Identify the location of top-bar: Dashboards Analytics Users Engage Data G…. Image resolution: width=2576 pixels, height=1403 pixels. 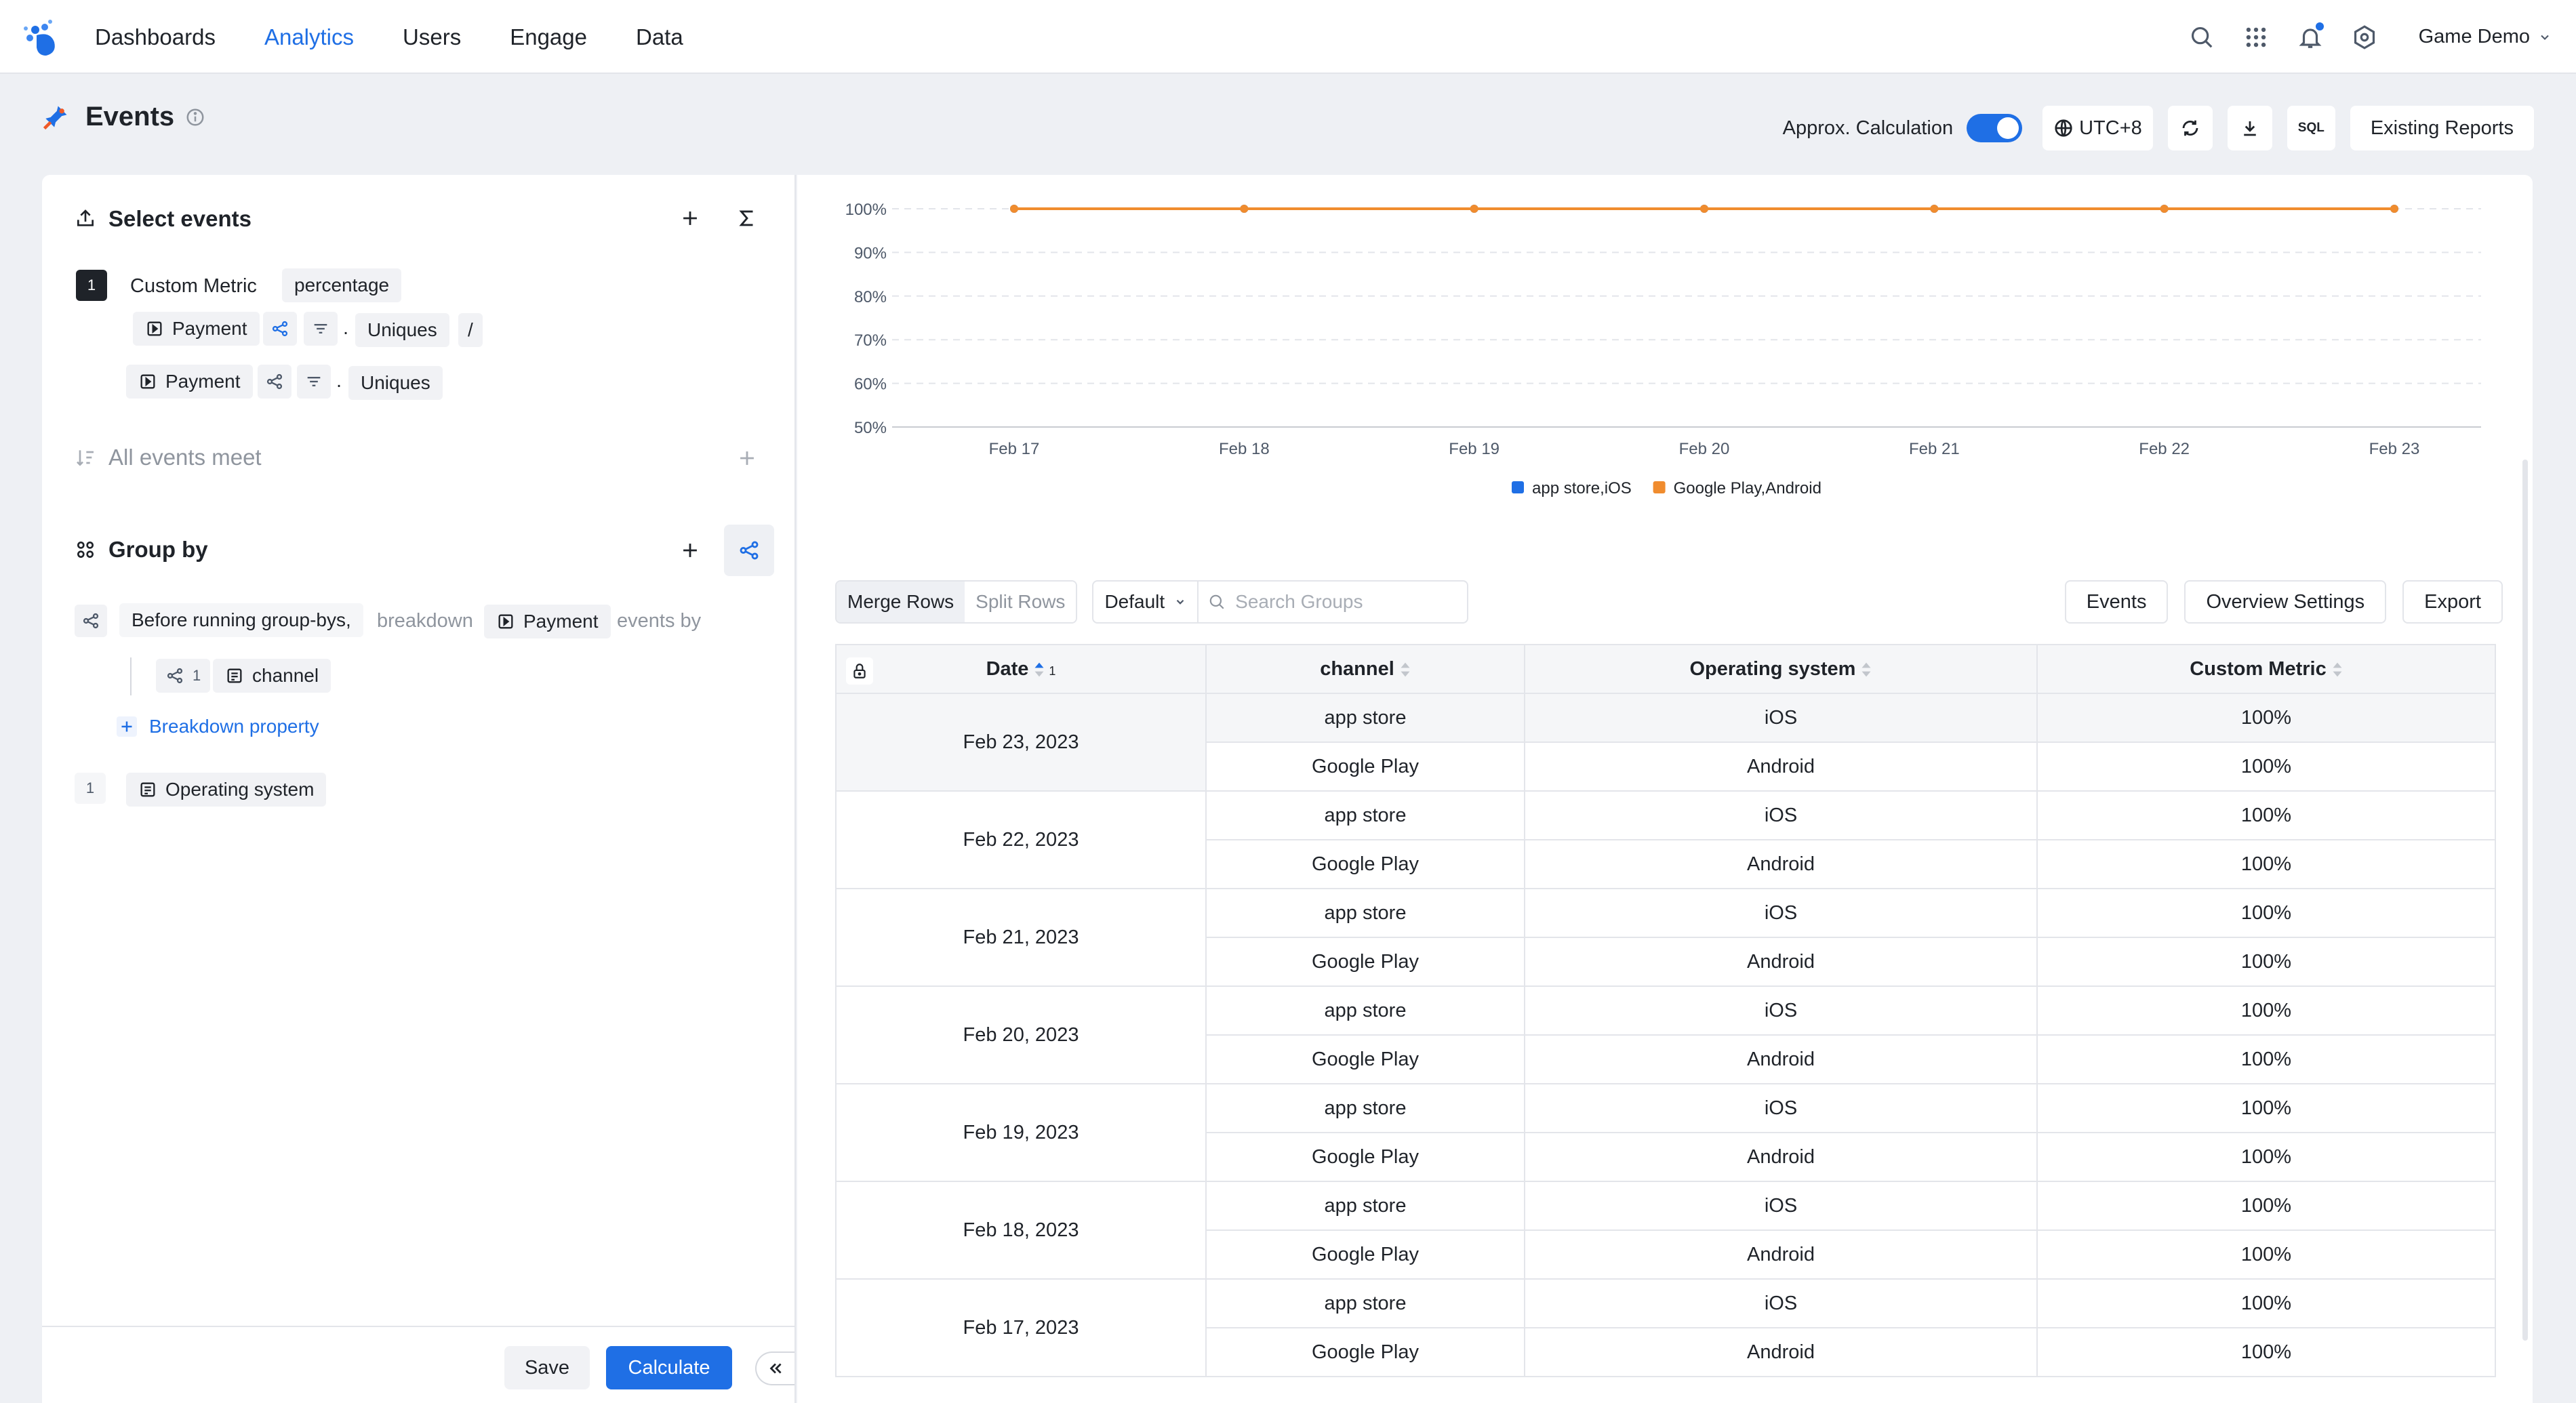
(1288, 37).